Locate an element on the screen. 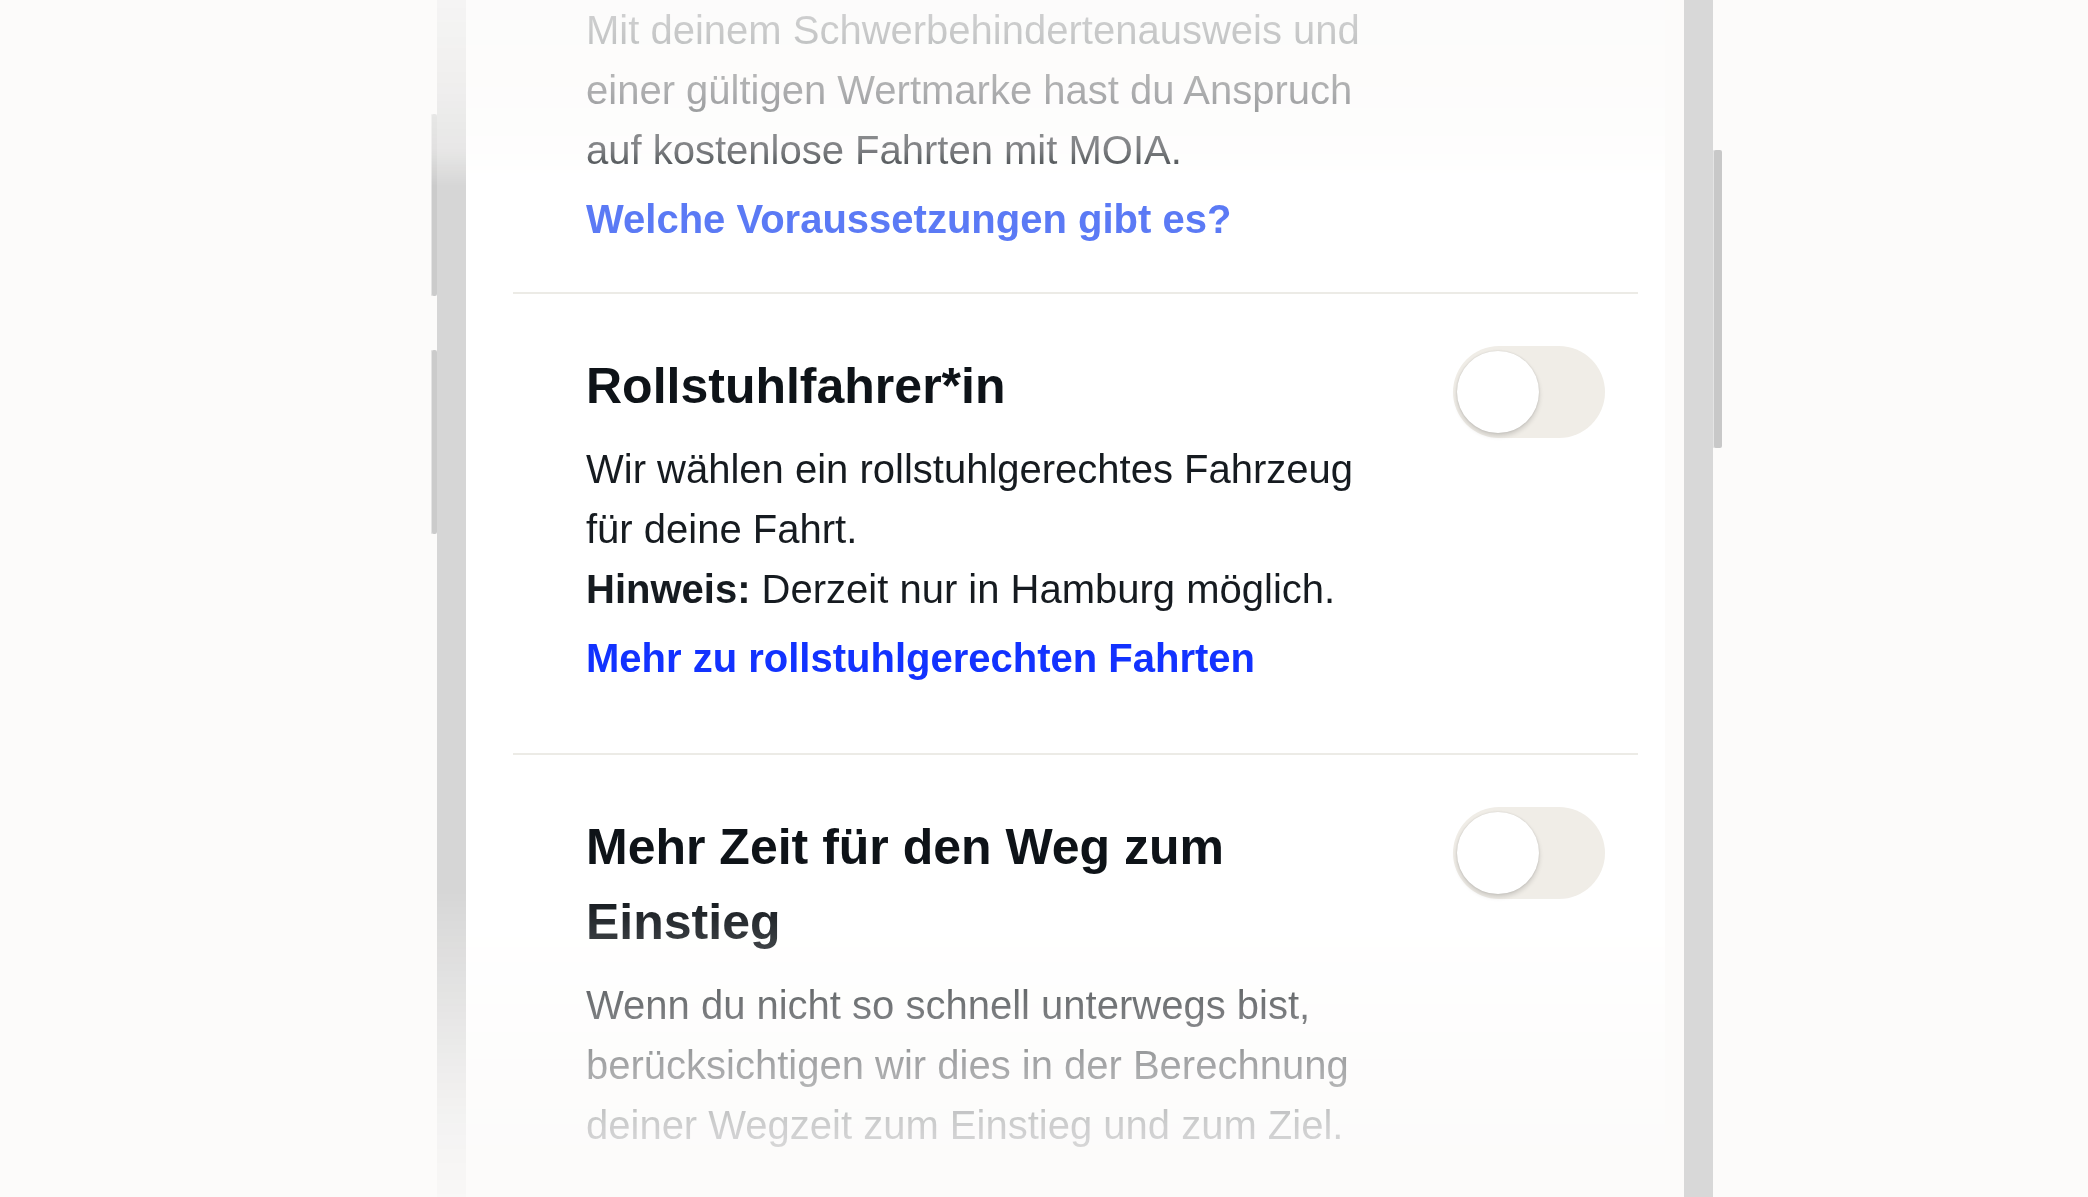 Image resolution: width=2088 pixels, height=1197 pixels. note-text: Hinweis: Derzeit nur in Hamburg möglich. is located at coordinates (961, 589).